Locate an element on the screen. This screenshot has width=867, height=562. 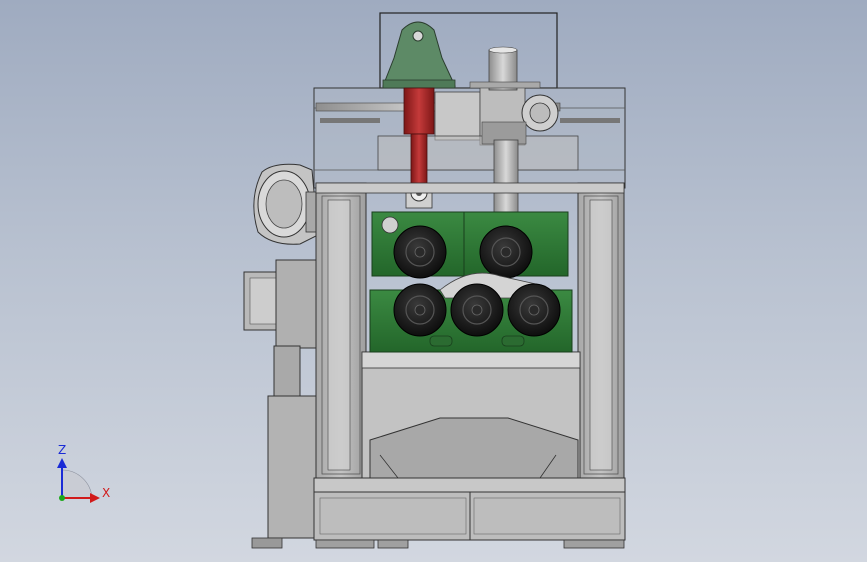
side-motor is located at coordinates (282, 356).